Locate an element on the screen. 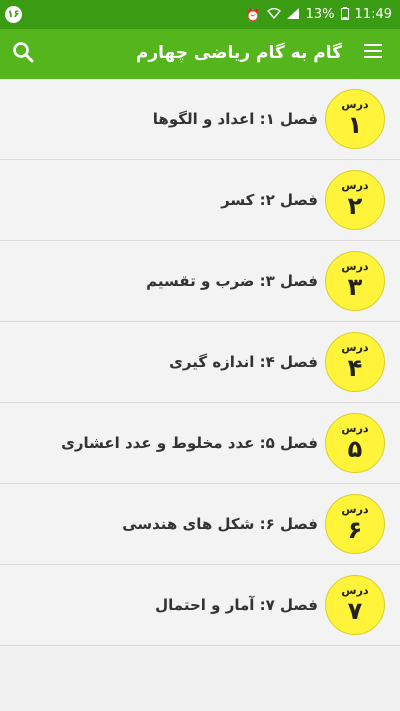  hamburger-icon is located at coordinates (373, 51).